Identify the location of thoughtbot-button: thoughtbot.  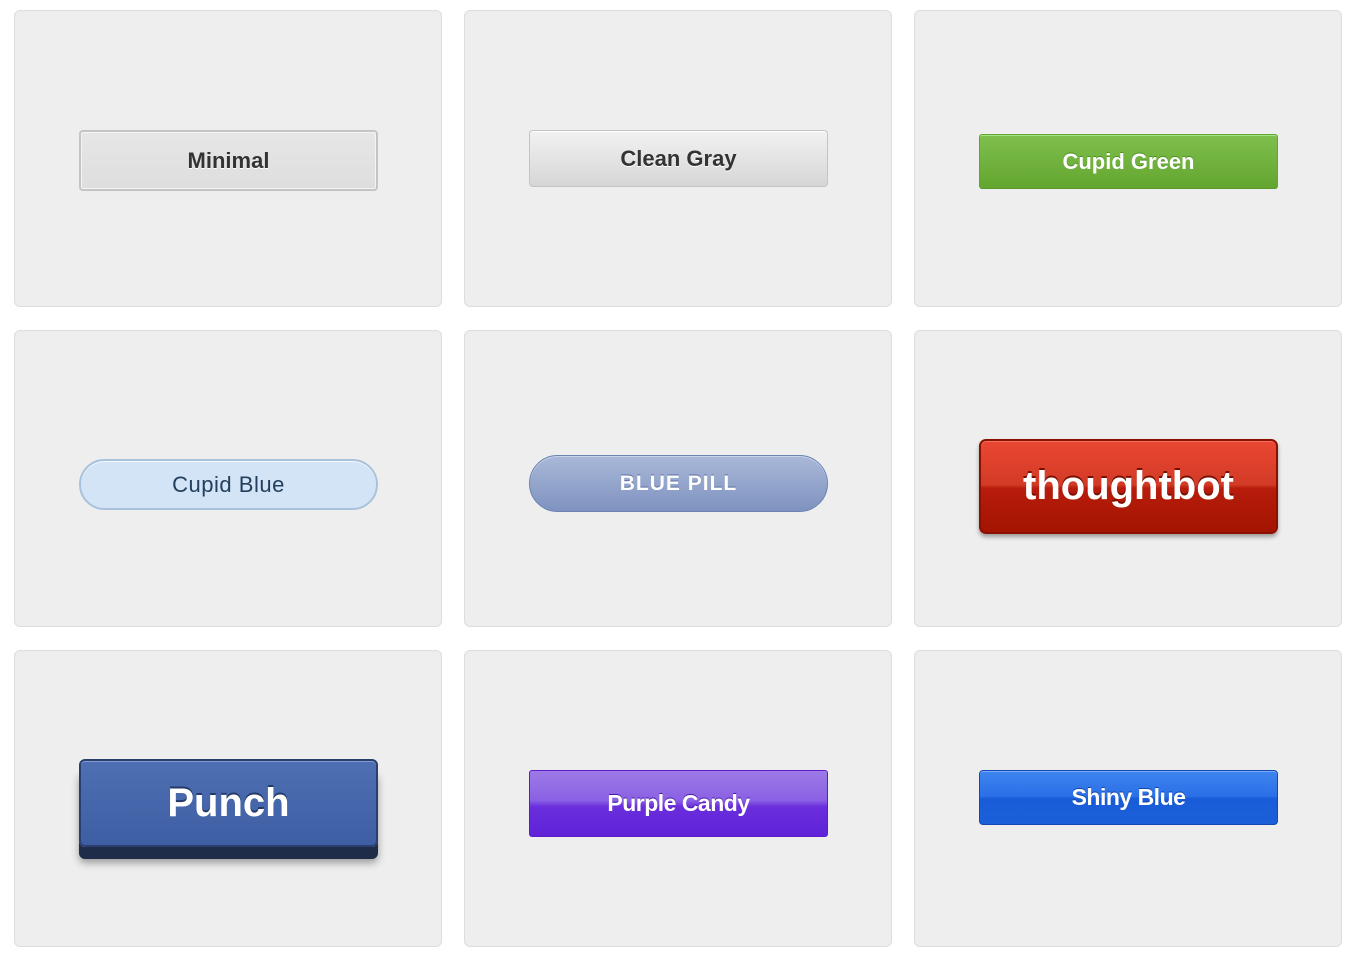
(1128, 486).